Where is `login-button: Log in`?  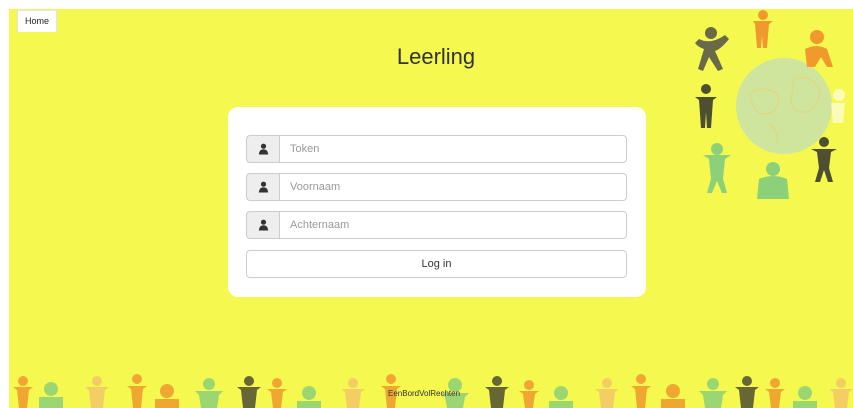 login-button: Log in is located at coordinates (436, 264).